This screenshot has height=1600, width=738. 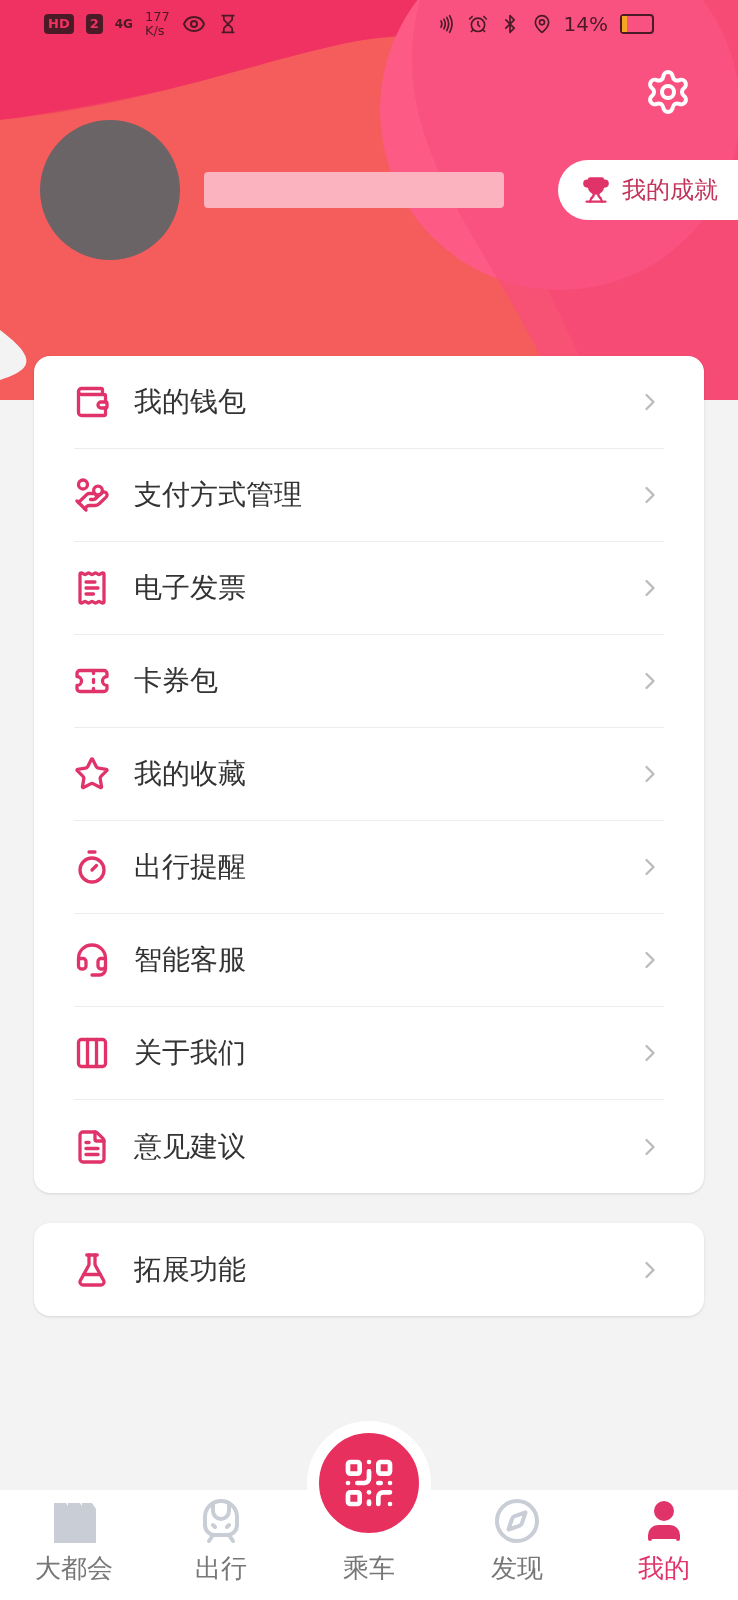 What do you see at coordinates (92, 1053) in the screenshot?
I see `columns-icon` at bounding box center [92, 1053].